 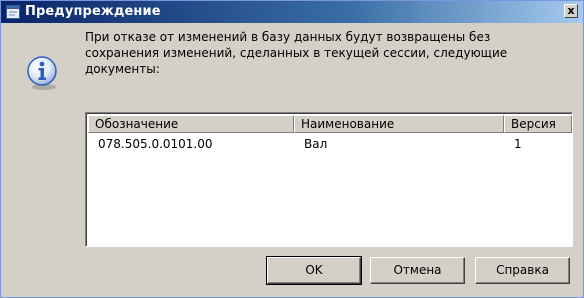 I want to click on close-icon: x, so click(x=571, y=10).